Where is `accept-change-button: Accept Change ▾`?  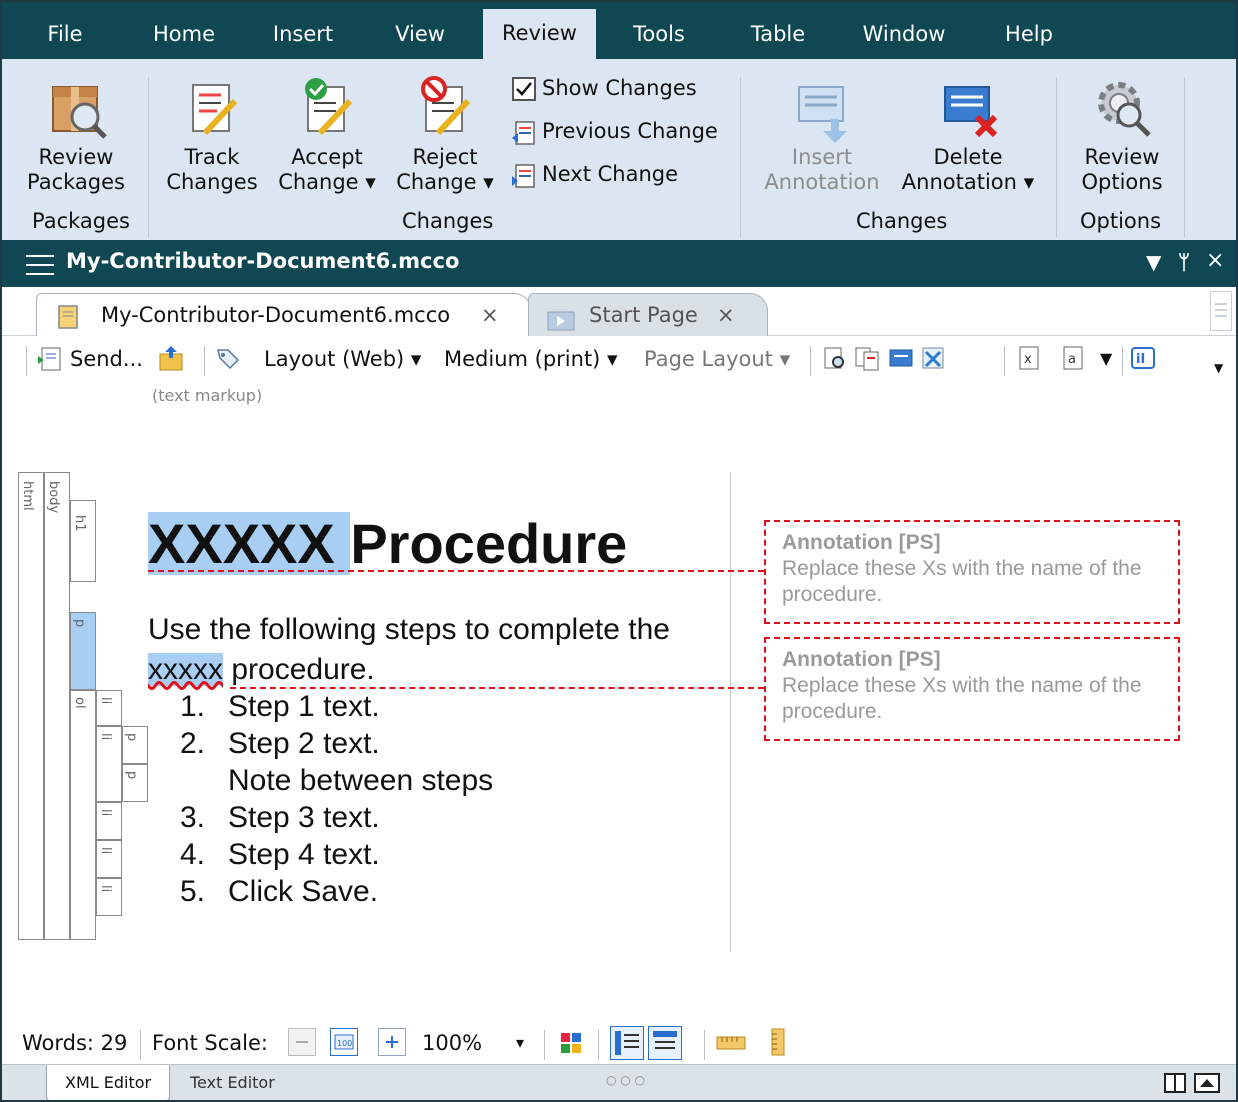
accept-change-button: Accept Change ▾ is located at coordinates (327, 134).